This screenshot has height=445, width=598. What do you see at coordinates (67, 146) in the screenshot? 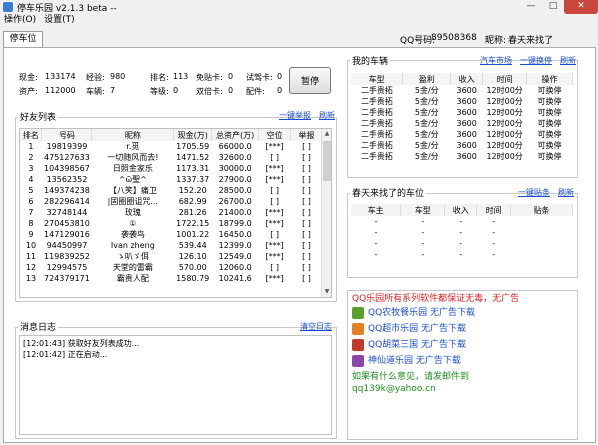
I see `table-cell: 19819399` at bounding box center [67, 146].